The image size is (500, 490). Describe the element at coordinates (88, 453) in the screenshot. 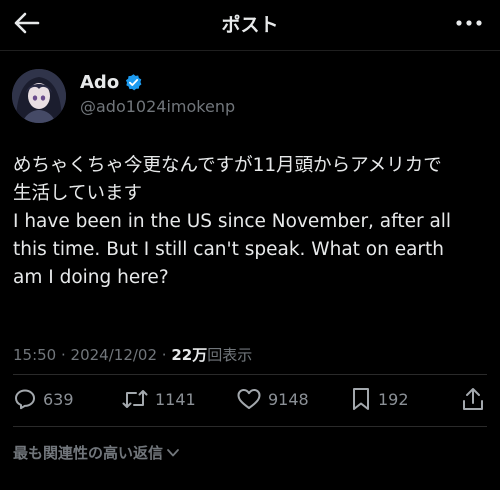

I see `reply-sort-label: 最も関連性の高い返信` at that location.